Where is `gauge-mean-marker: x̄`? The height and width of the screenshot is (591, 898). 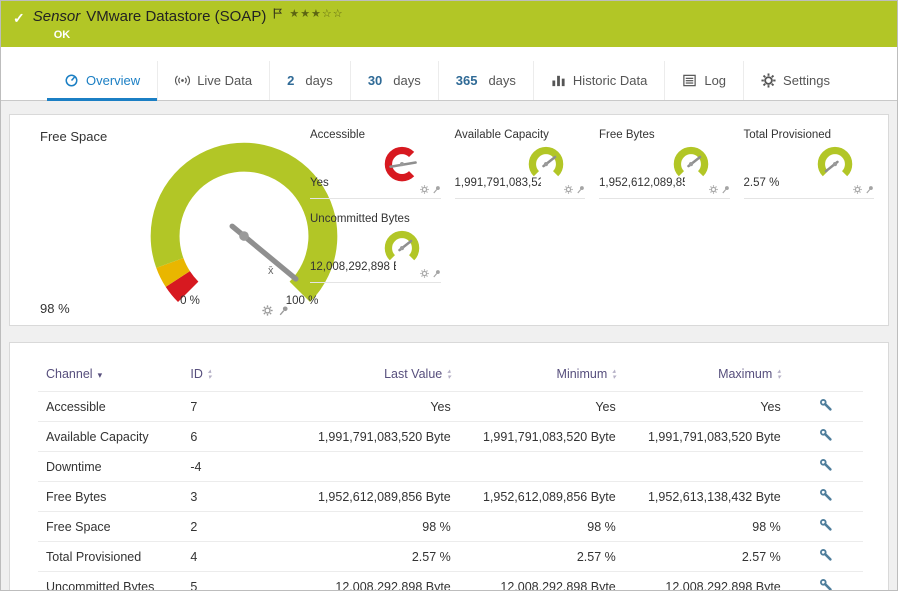
gauge-mean-marker: x̄ is located at coordinates (271, 271).